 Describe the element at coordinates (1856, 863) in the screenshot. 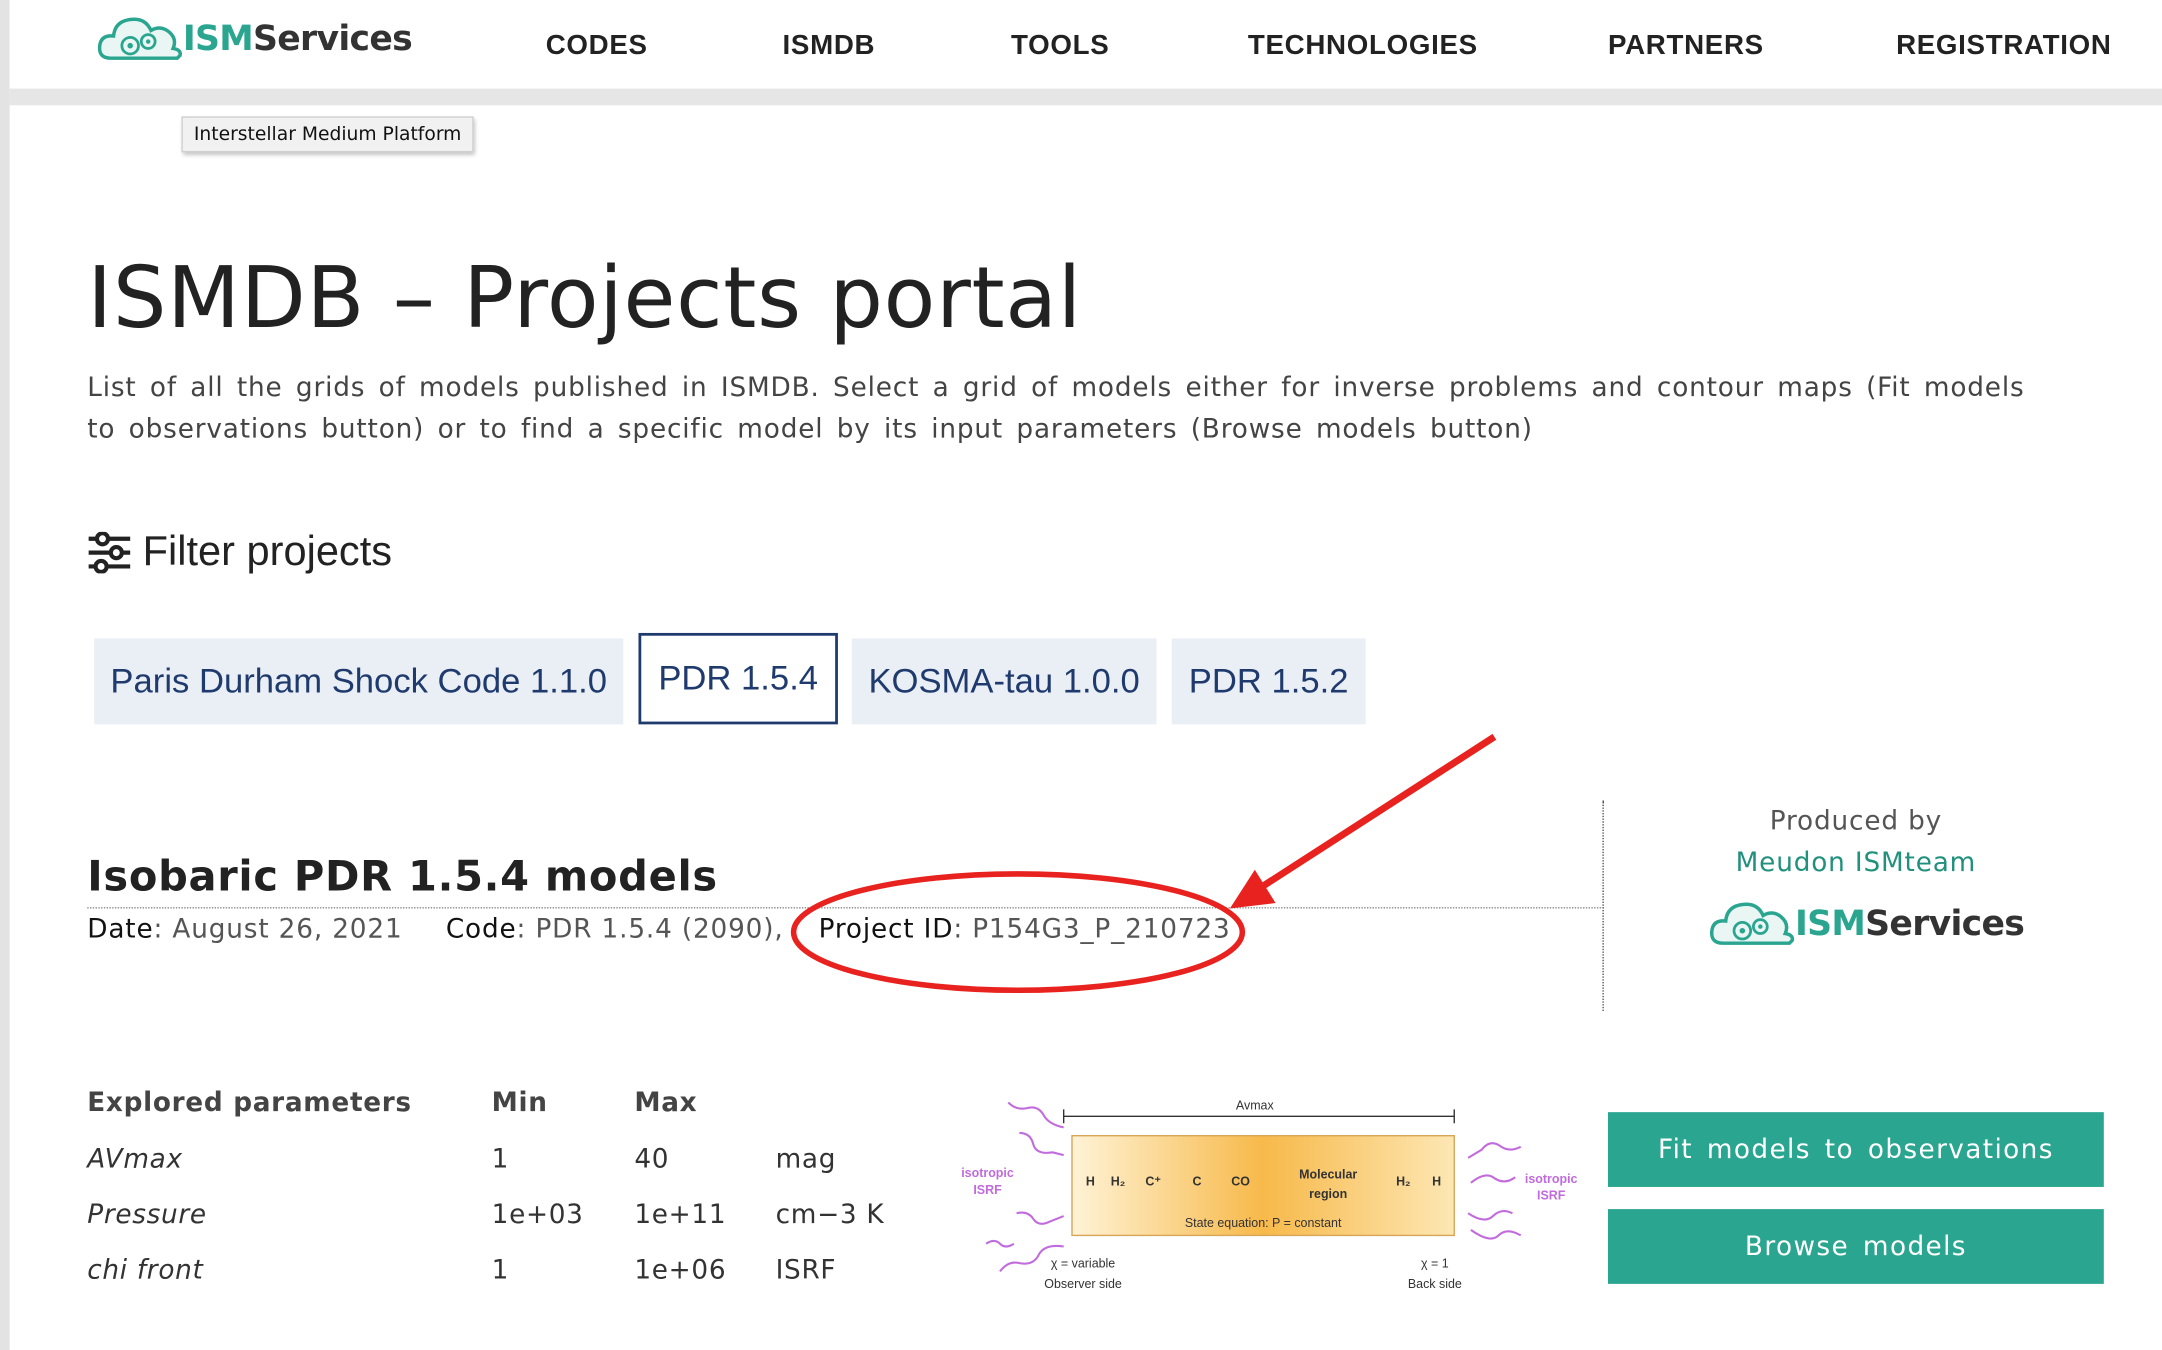

I see `team-link: Meudon ISMteam` at that location.